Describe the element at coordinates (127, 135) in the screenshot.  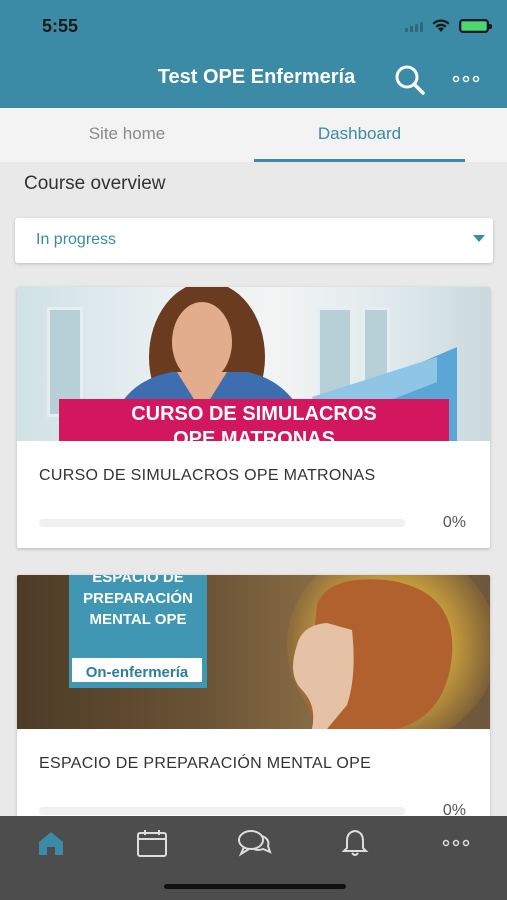
I see `tab-site-home: Site home` at that location.